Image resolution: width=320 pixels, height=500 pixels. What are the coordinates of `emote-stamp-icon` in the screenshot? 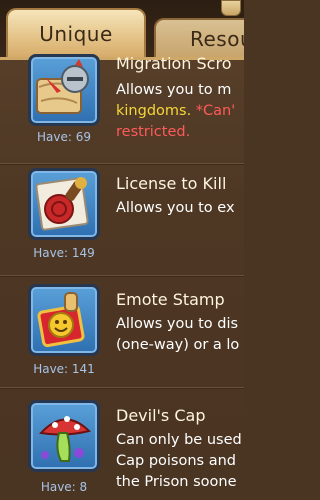 It's located at (64, 320).